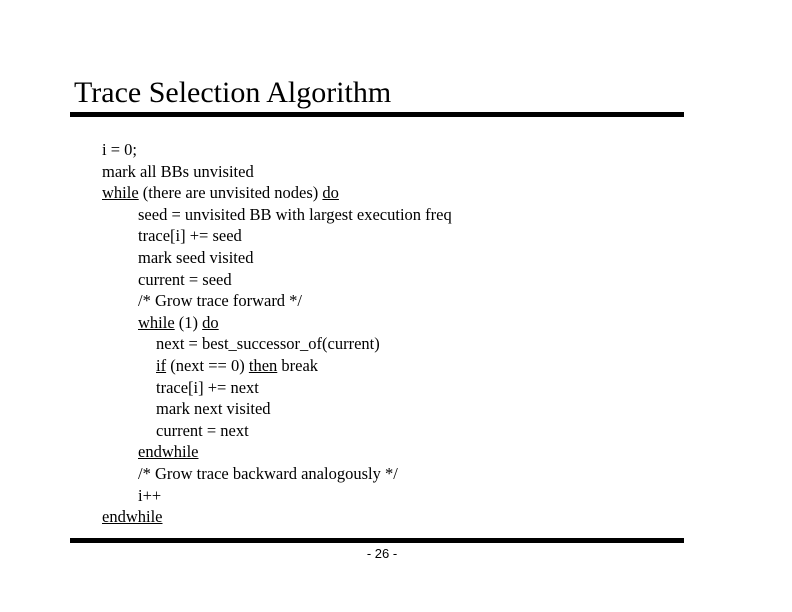  What do you see at coordinates (178, 171) in the screenshot?
I see `code-text: mark all BBs unvisited` at bounding box center [178, 171].